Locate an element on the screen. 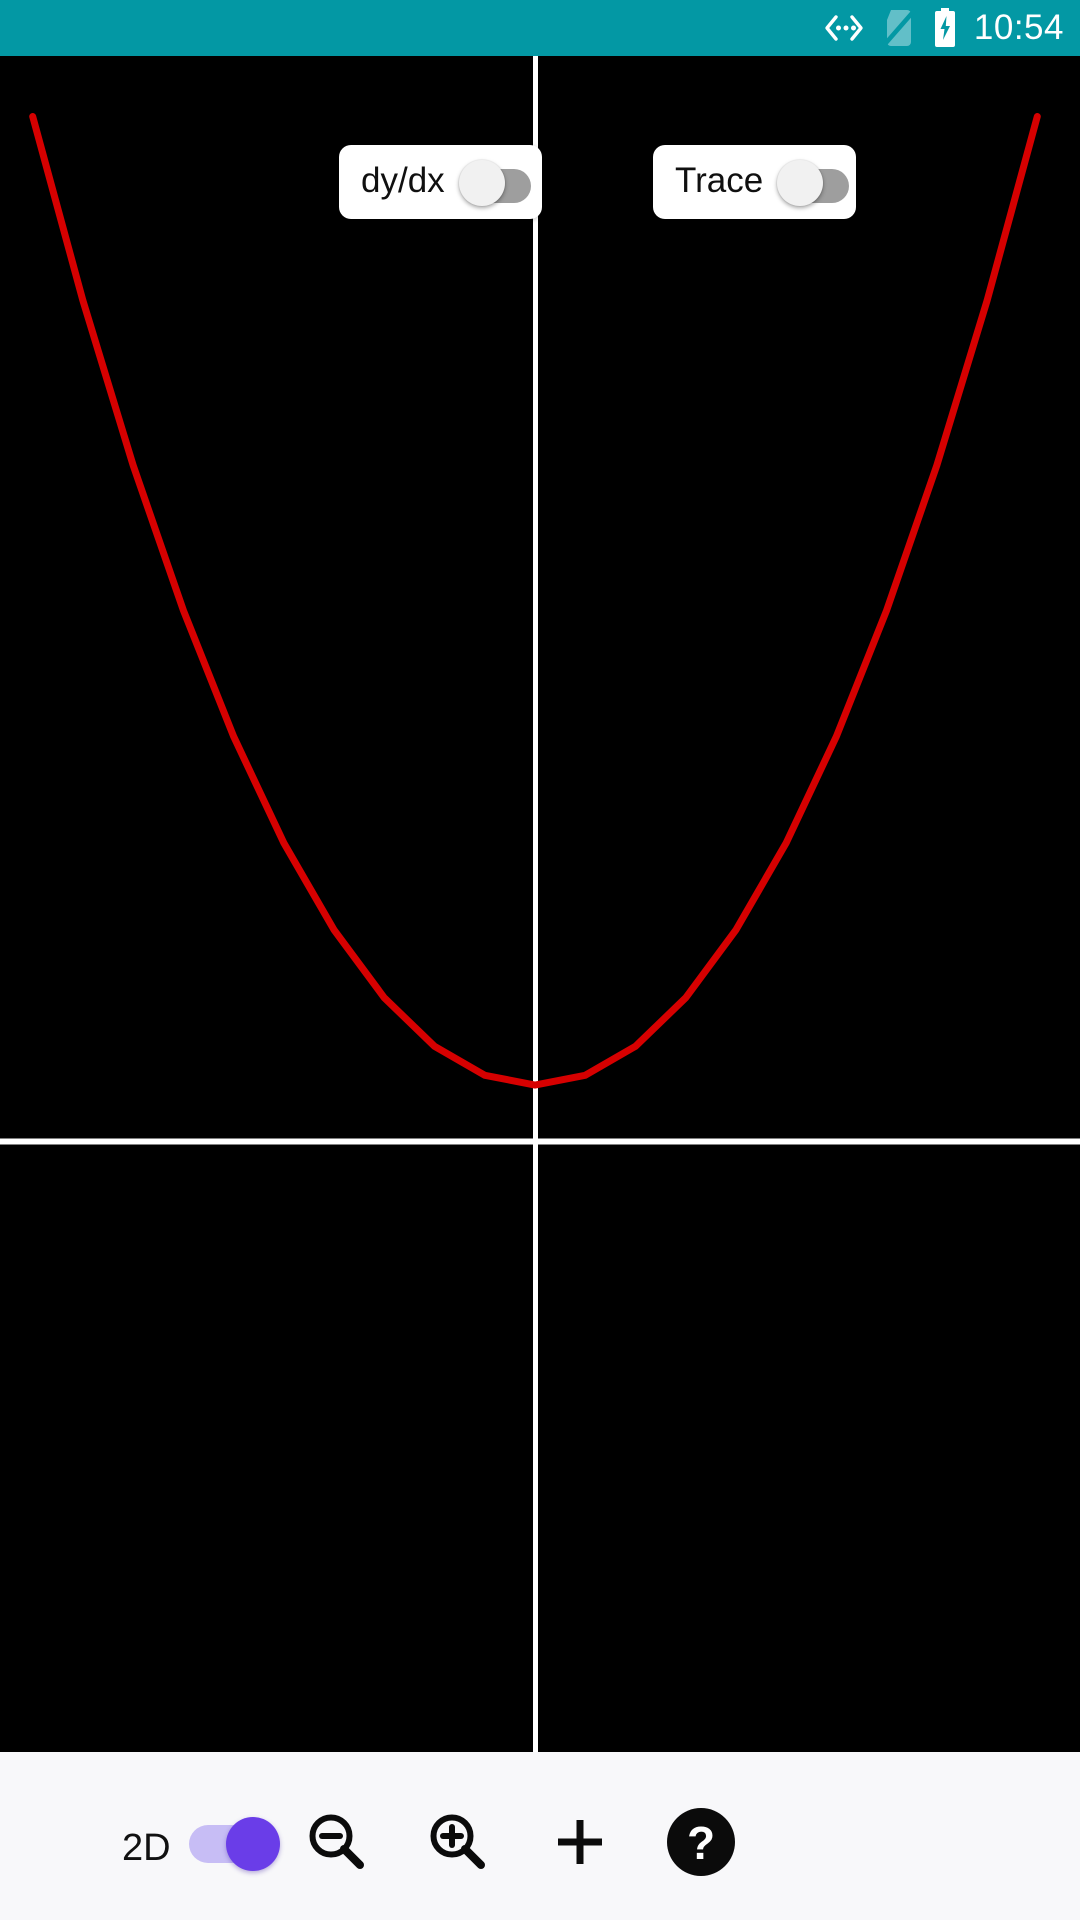 The image size is (1080, 1920). battery-charging-icon is located at coordinates (945, 28).